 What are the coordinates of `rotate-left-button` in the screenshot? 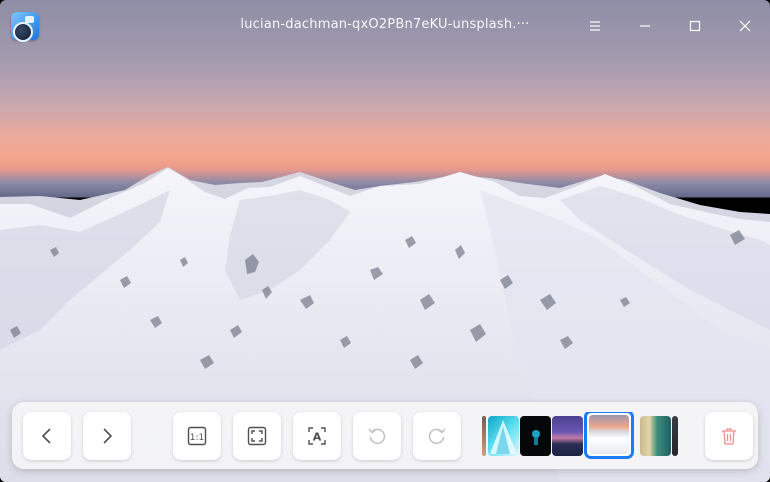 It's located at (377, 436).